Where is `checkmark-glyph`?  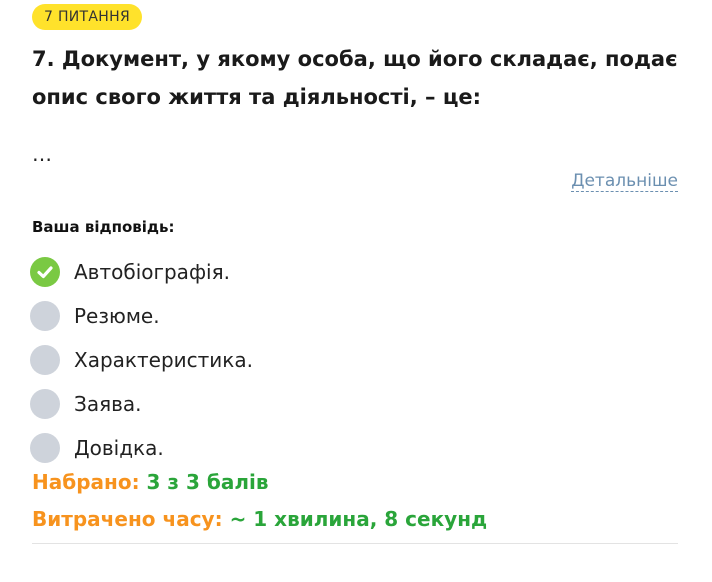 checkmark-glyph is located at coordinates (45, 272).